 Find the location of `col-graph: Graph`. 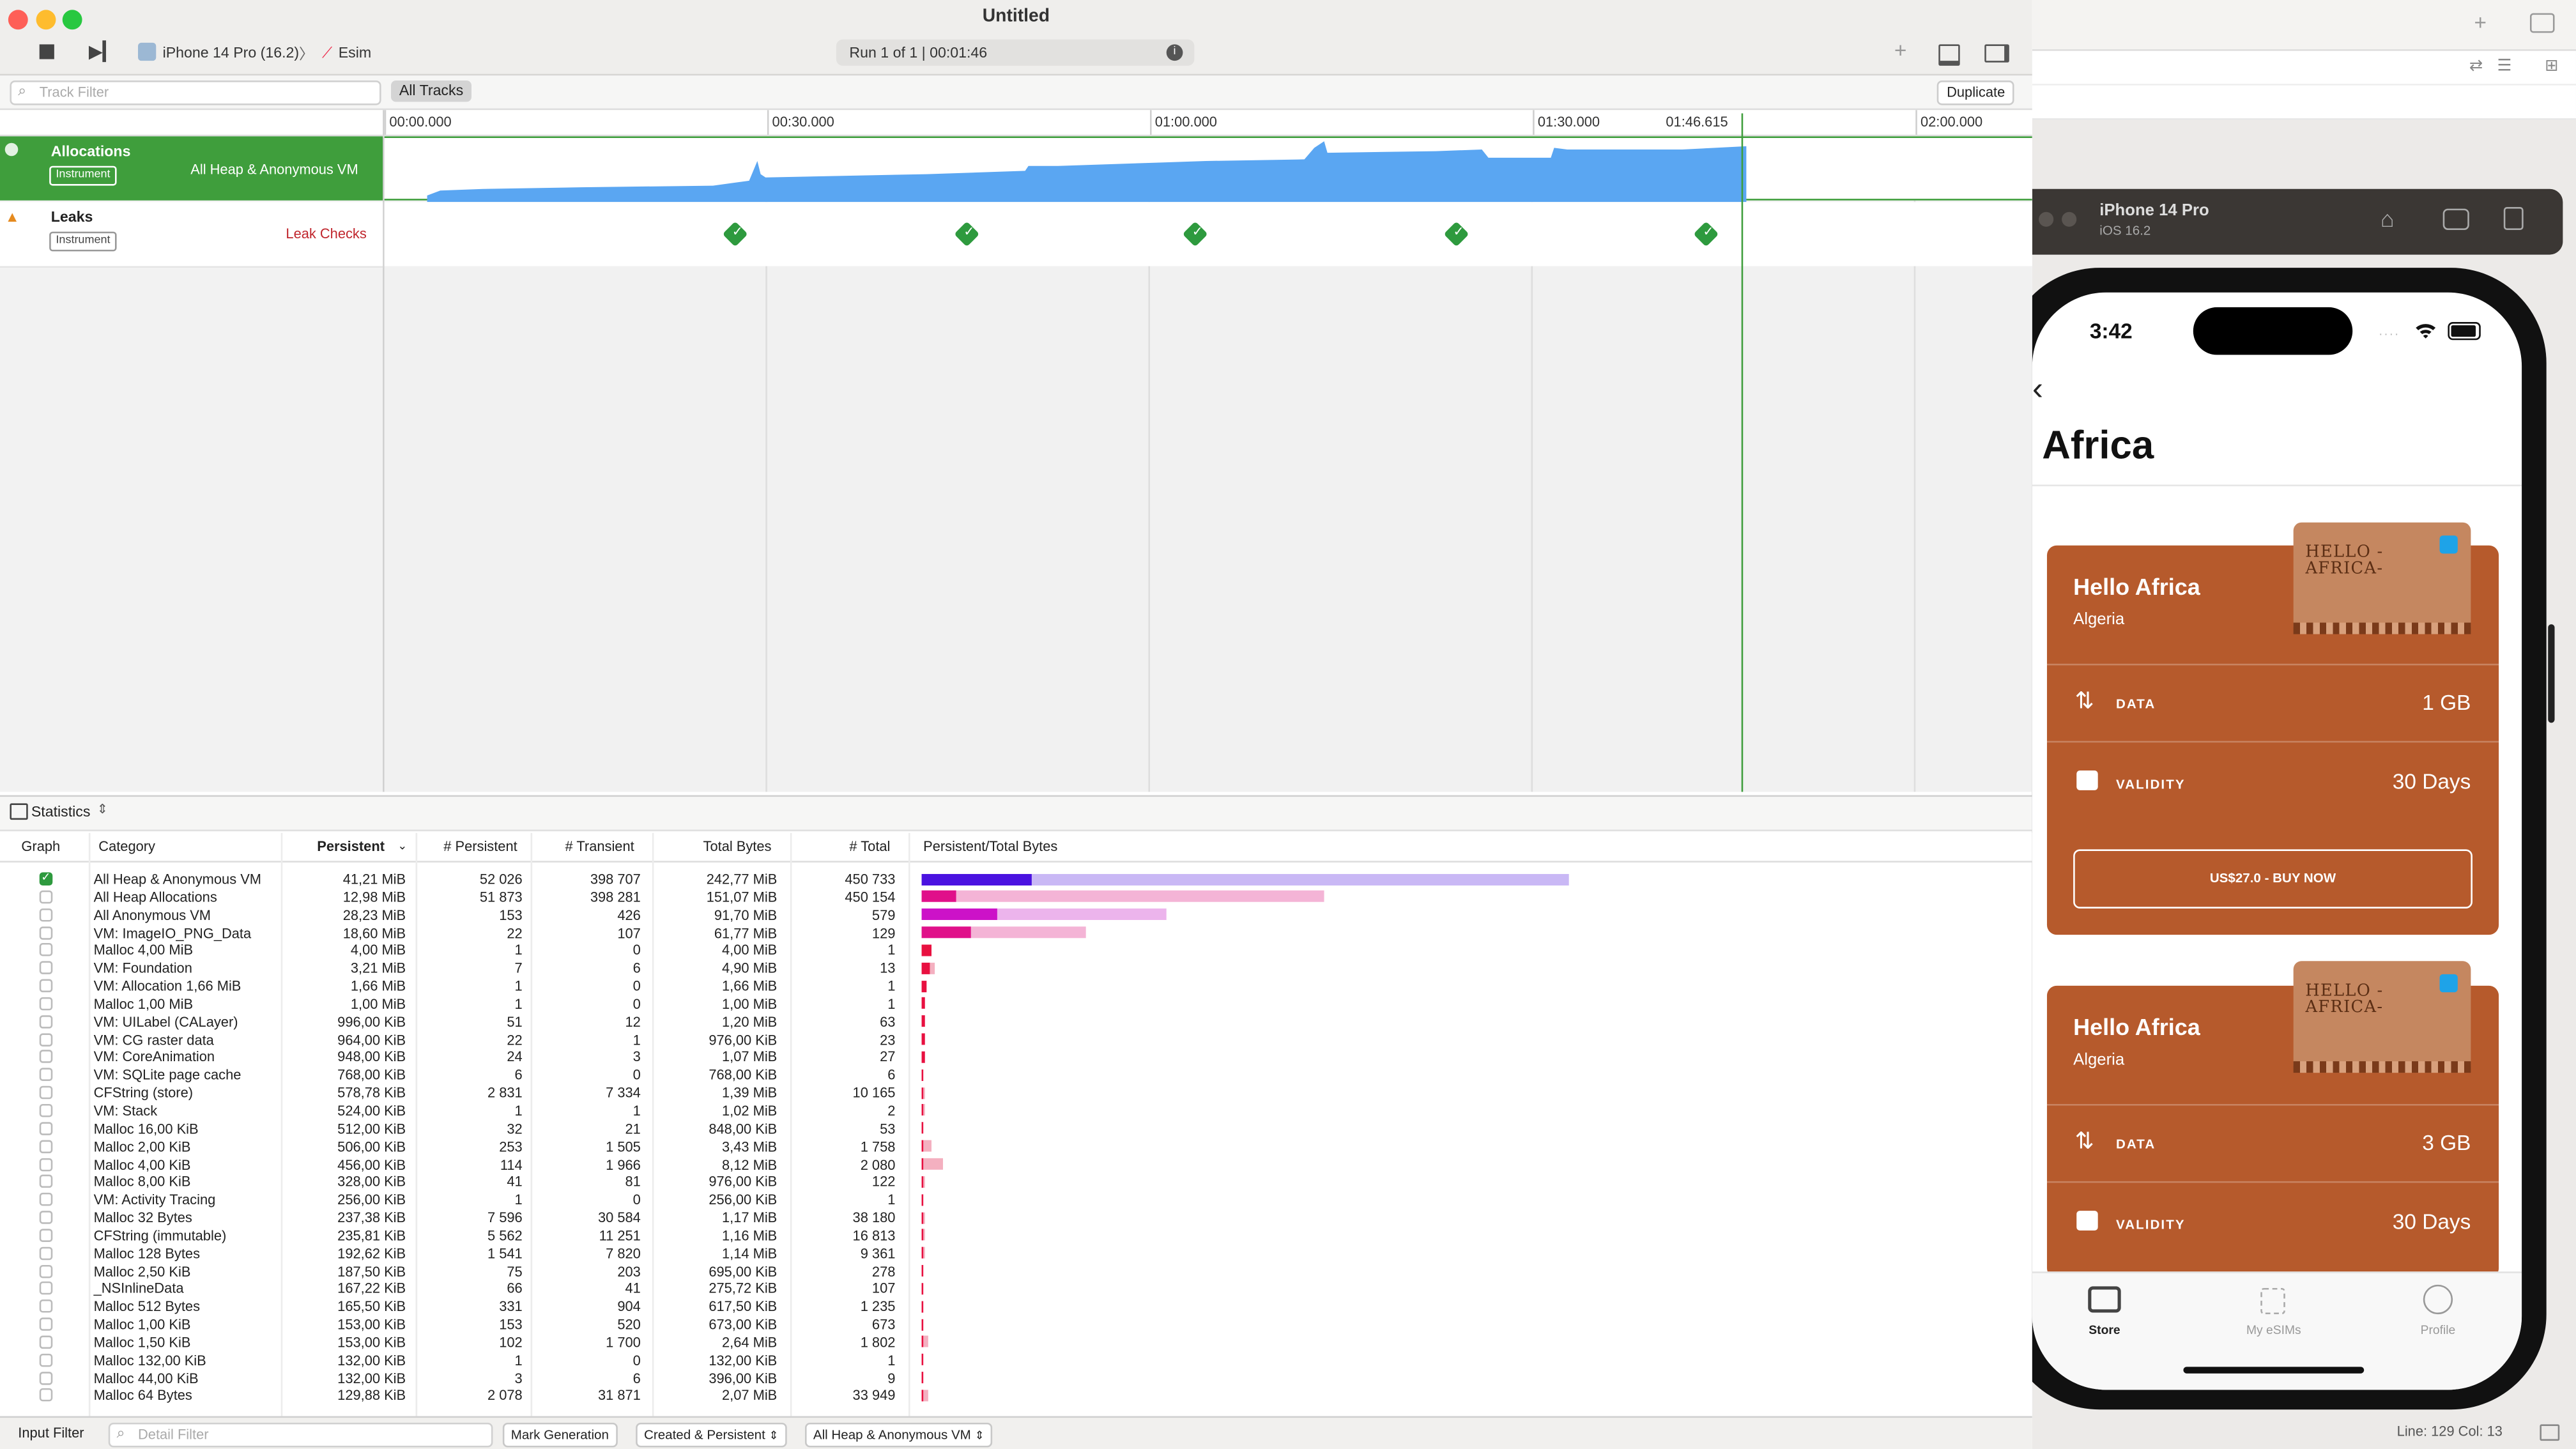

col-graph: Graph is located at coordinates (40, 846).